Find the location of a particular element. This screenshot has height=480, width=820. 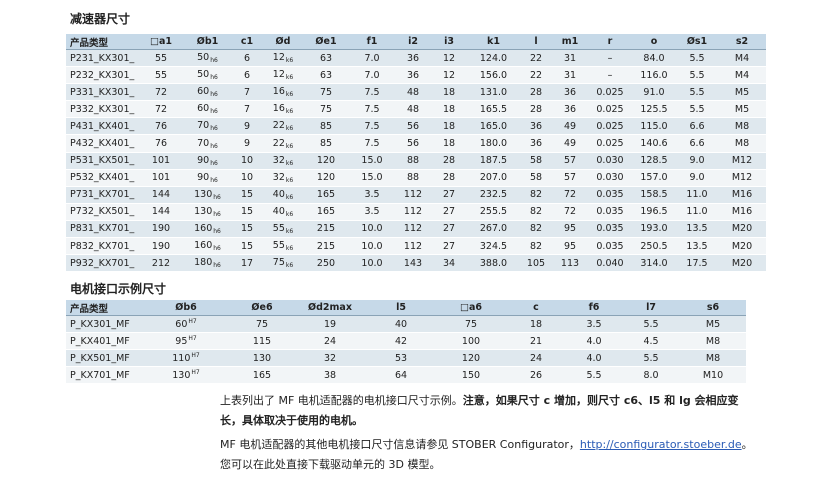

table-cell: 6 is located at coordinates (247, 58).